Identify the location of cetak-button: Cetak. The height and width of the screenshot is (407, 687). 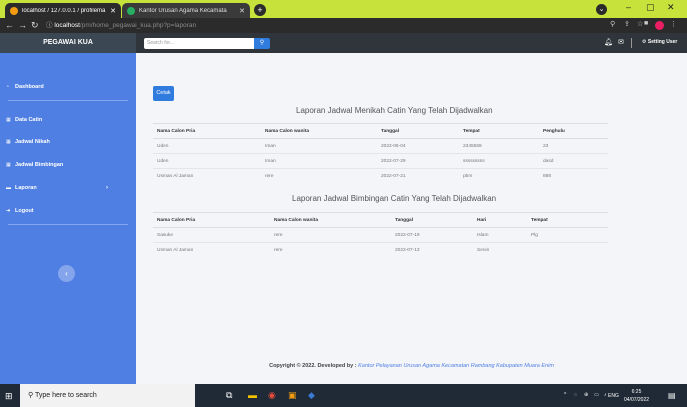
(163, 93).